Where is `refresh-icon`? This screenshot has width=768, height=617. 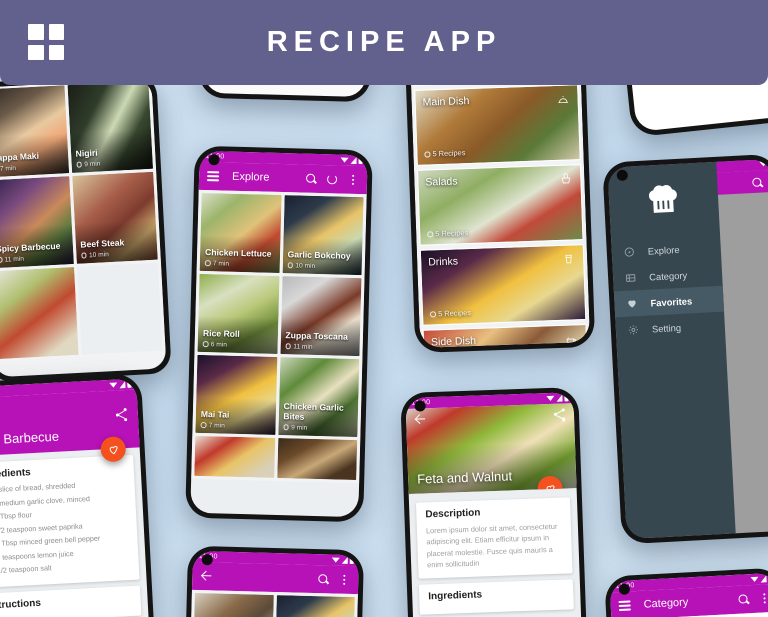 refresh-icon is located at coordinates (332, 179).